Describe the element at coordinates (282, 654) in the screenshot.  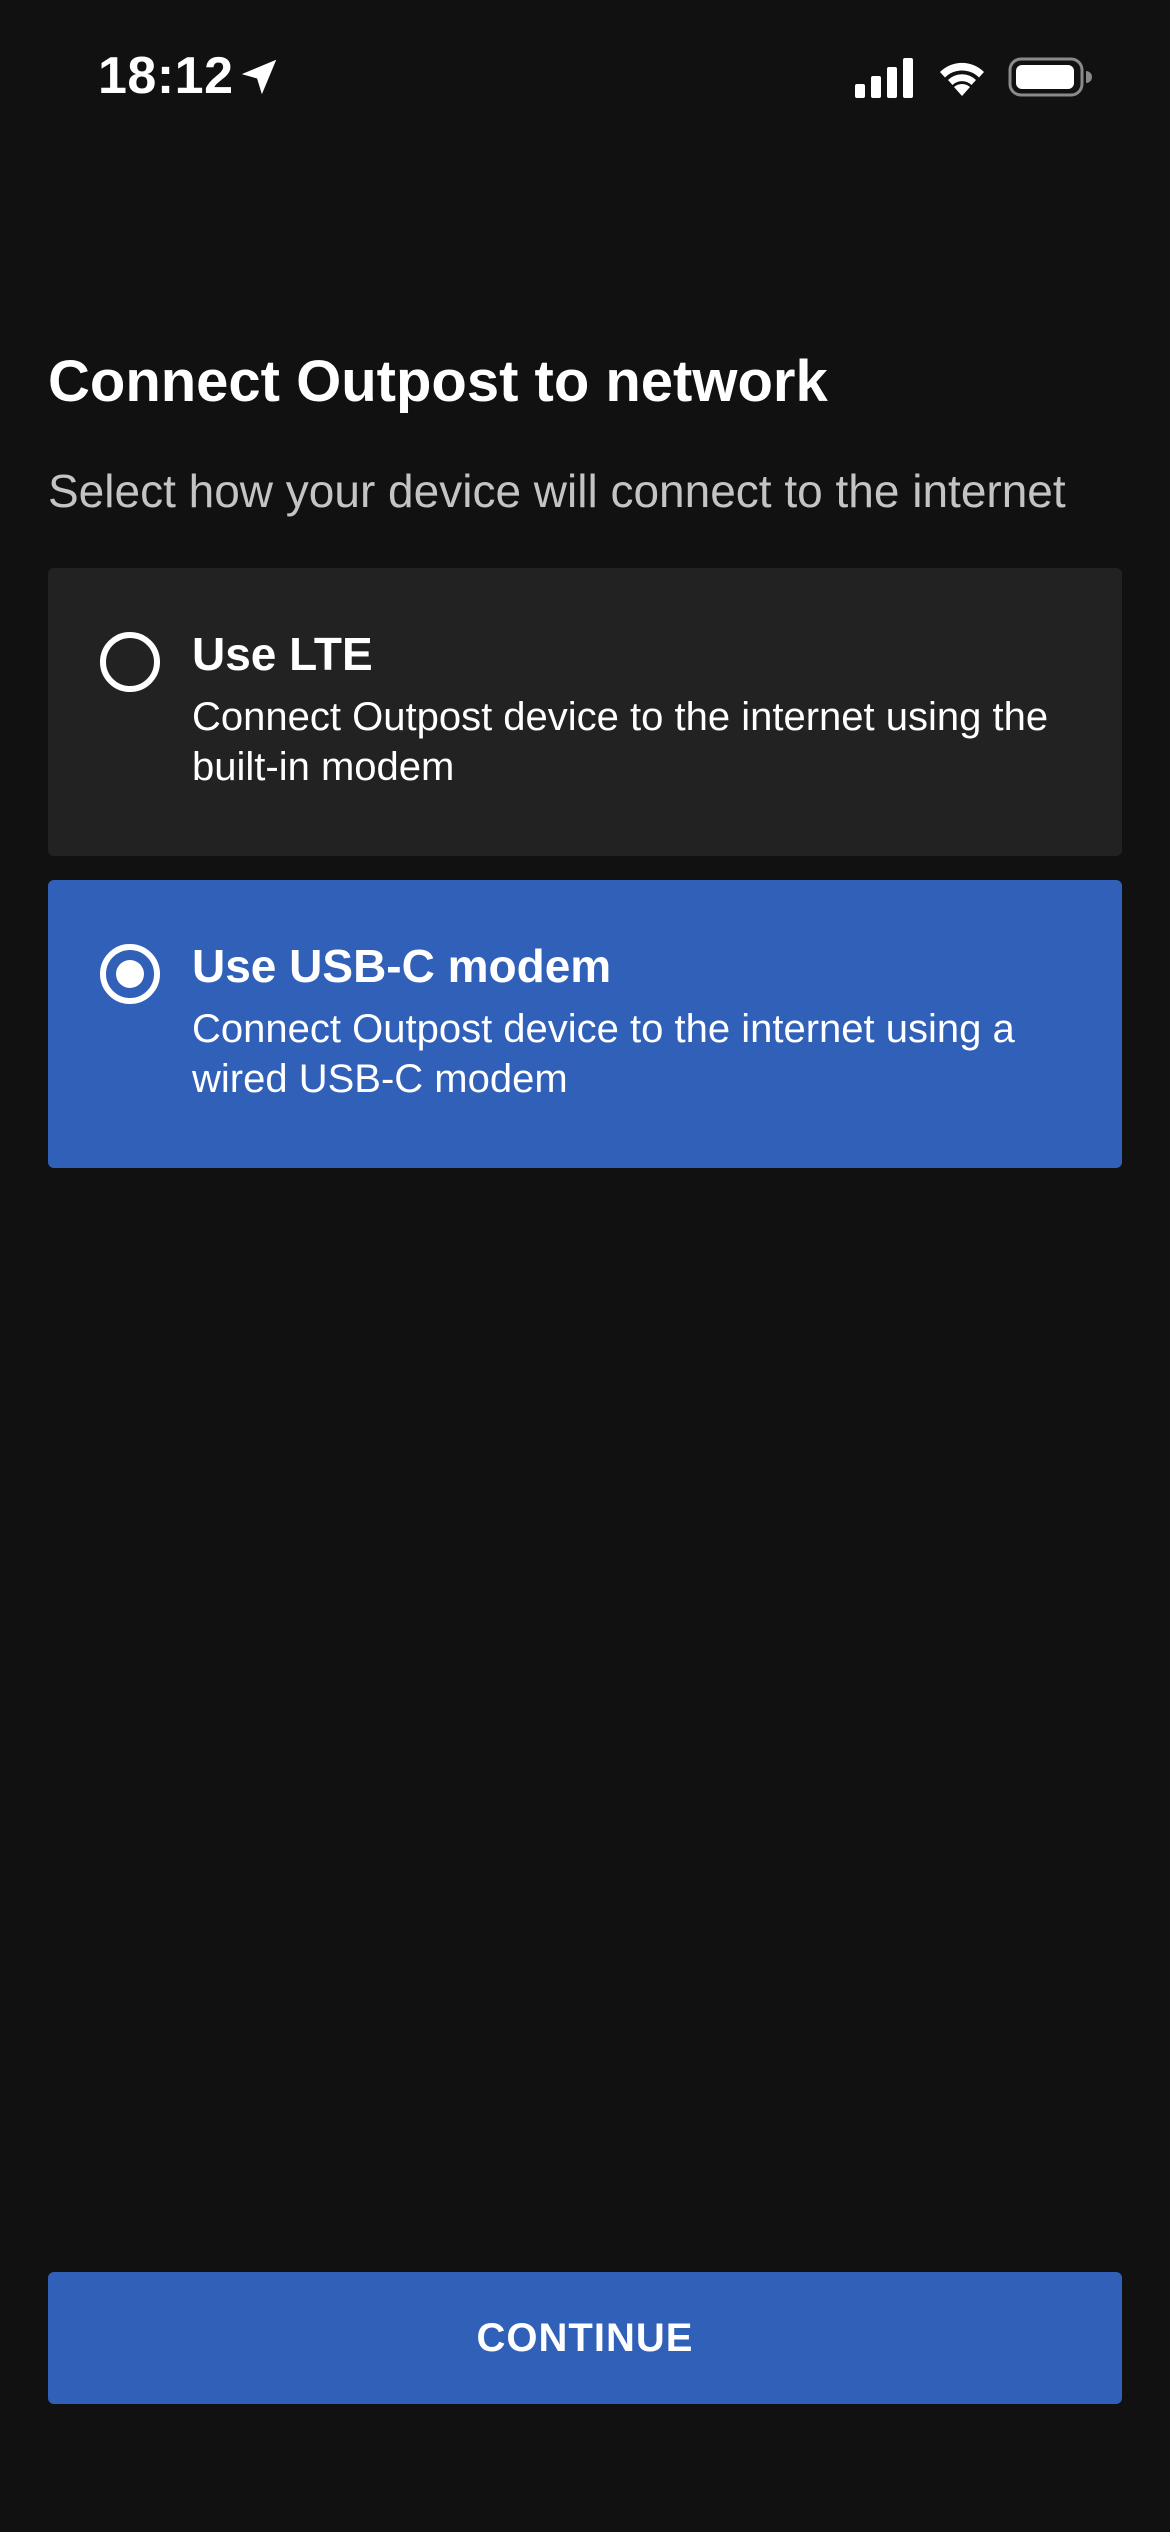
I see `option-title: Use LTE` at that location.